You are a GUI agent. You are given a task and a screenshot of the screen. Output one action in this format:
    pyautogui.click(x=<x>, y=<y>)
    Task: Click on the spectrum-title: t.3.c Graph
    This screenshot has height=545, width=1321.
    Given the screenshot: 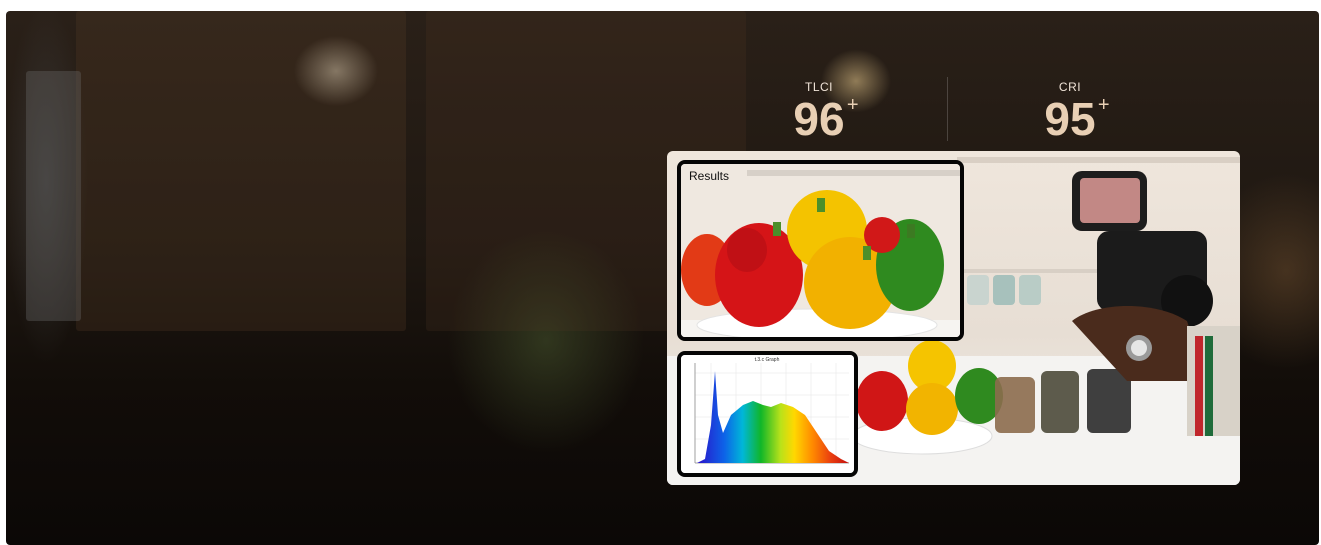 What is the action you would take?
    pyautogui.click(x=767, y=360)
    